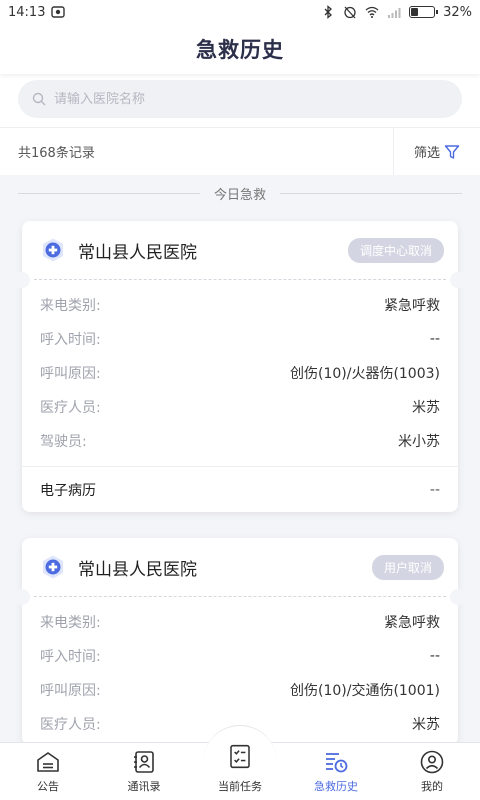 This screenshot has width=480, height=800. I want to click on app-header: 急救历史, so click(240, 49).